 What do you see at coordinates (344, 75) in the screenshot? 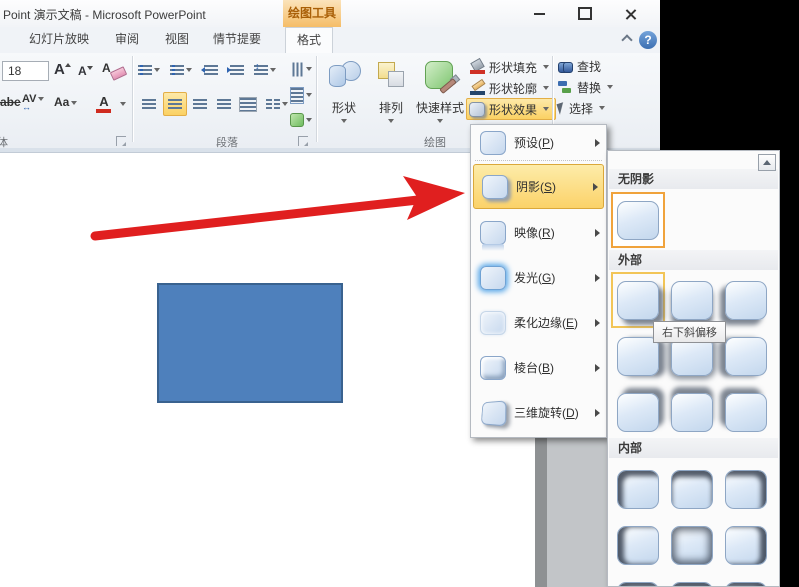
I see `shapes-icon` at bounding box center [344, 75].